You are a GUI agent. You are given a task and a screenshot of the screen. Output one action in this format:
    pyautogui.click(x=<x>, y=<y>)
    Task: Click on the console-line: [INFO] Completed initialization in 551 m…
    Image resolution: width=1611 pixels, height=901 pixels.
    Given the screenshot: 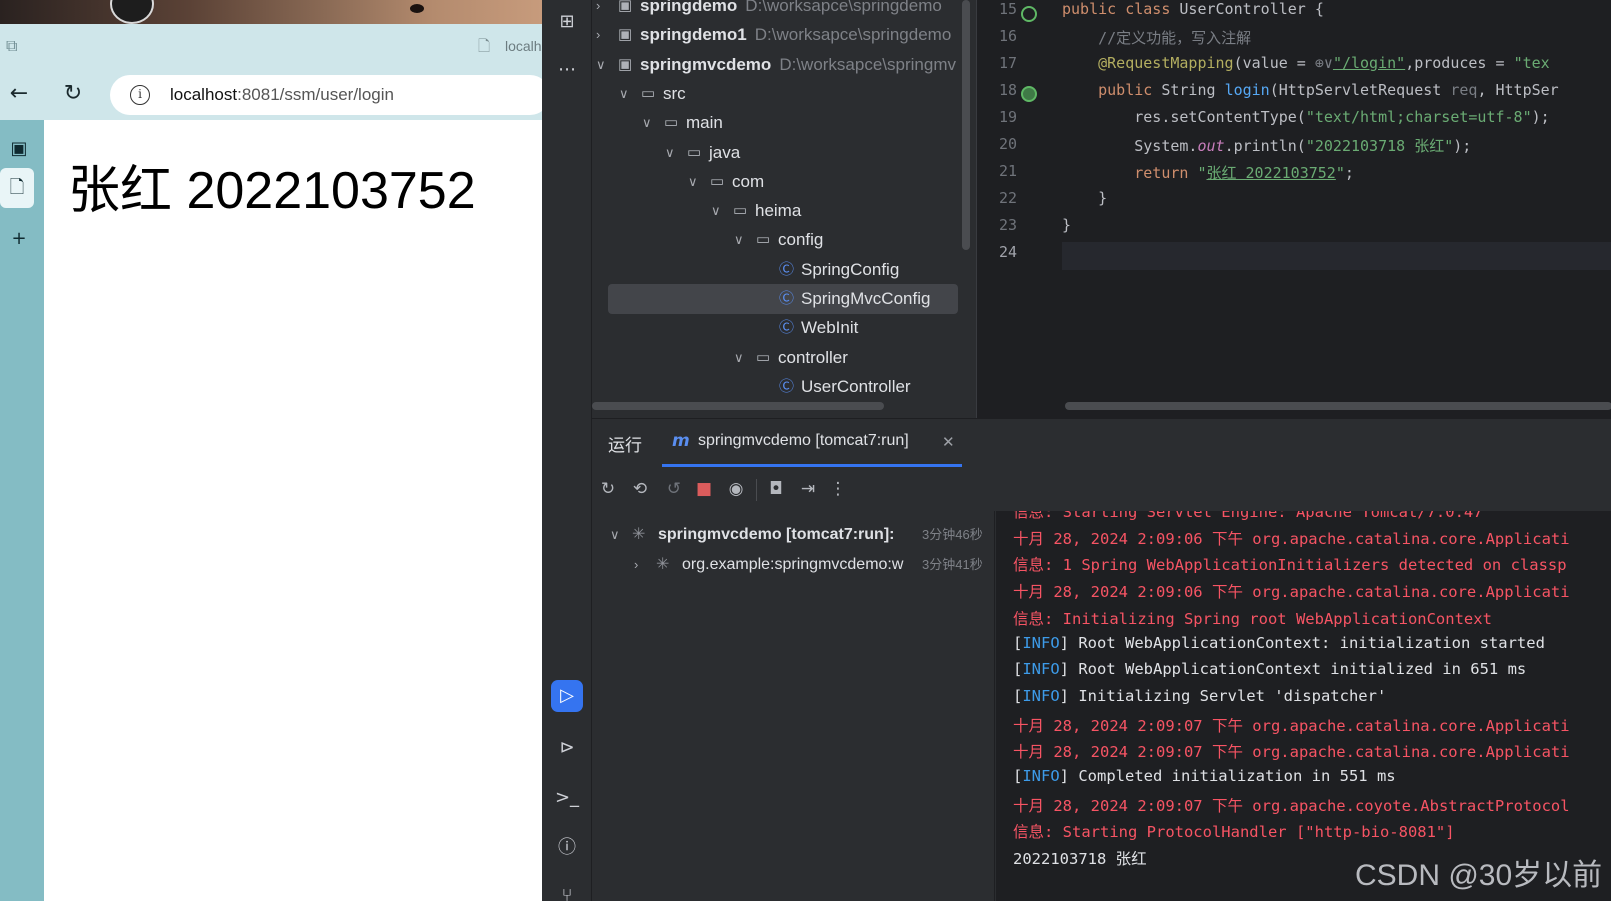 What is the action you would take?
    pyautogui.click(x=1204, y=776)
    